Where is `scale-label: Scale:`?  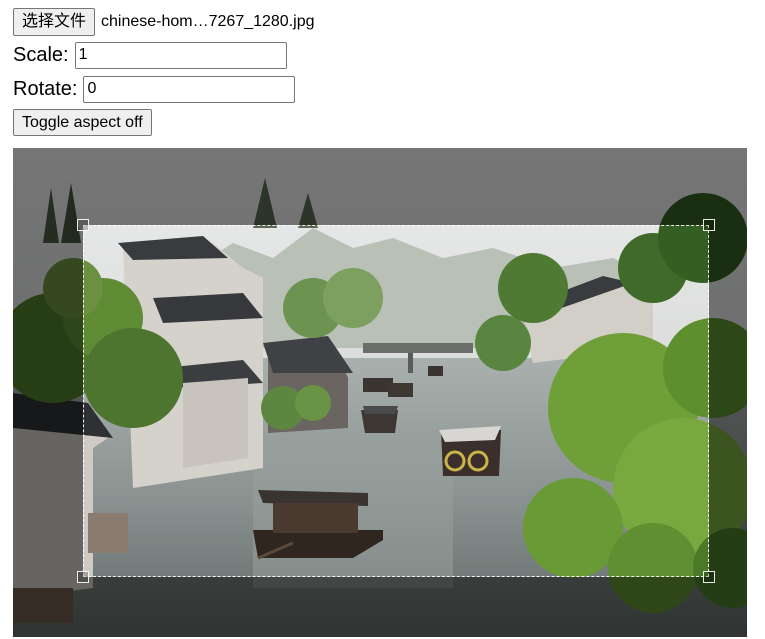
scale-label: Scale: is located at coordinates (41, 55).